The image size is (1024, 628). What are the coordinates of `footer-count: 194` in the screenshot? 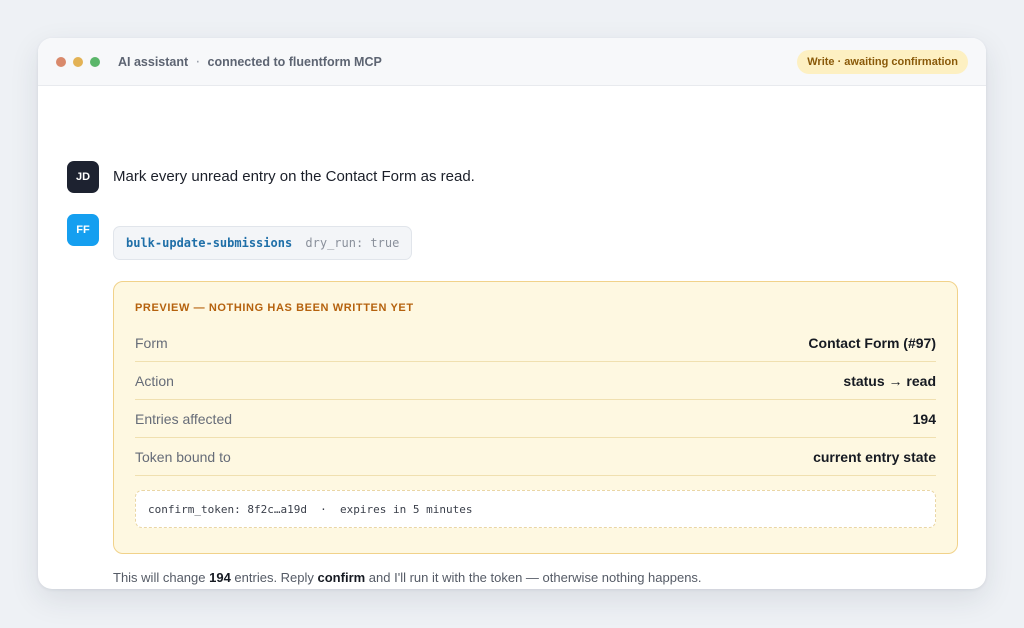 It's located at (220, 577).